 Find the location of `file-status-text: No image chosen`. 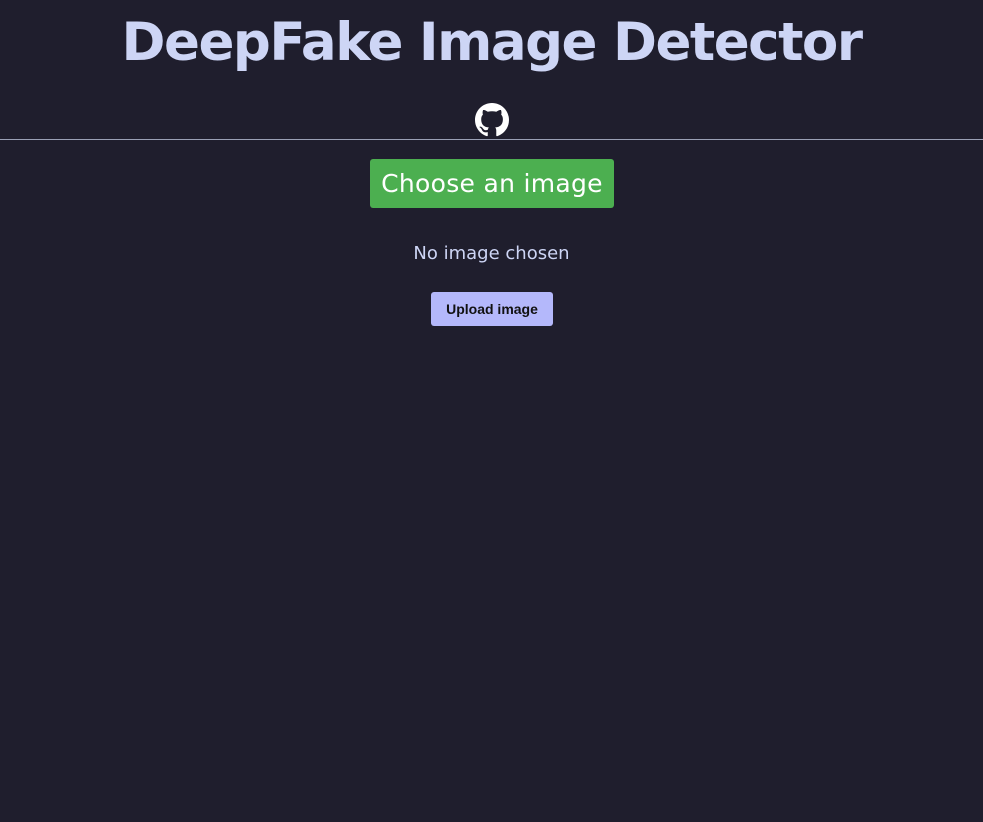

file-status-text: No image chosen is located at coordinates (491, 253).